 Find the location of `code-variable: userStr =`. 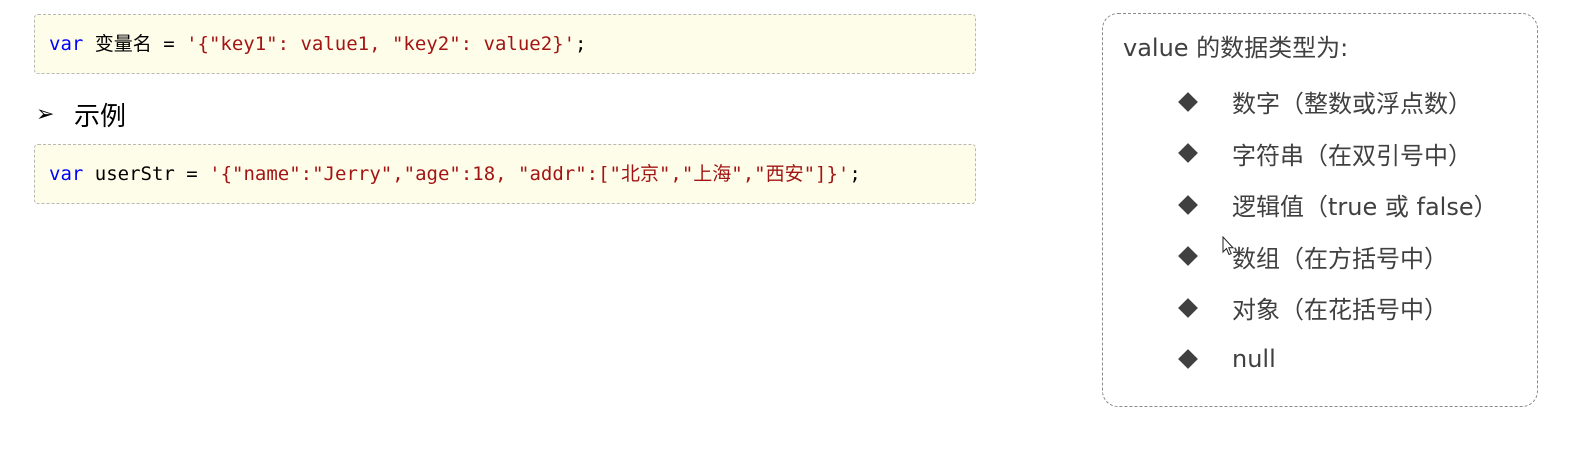

code-variable: userStr = is located at coordinates (146, 174).